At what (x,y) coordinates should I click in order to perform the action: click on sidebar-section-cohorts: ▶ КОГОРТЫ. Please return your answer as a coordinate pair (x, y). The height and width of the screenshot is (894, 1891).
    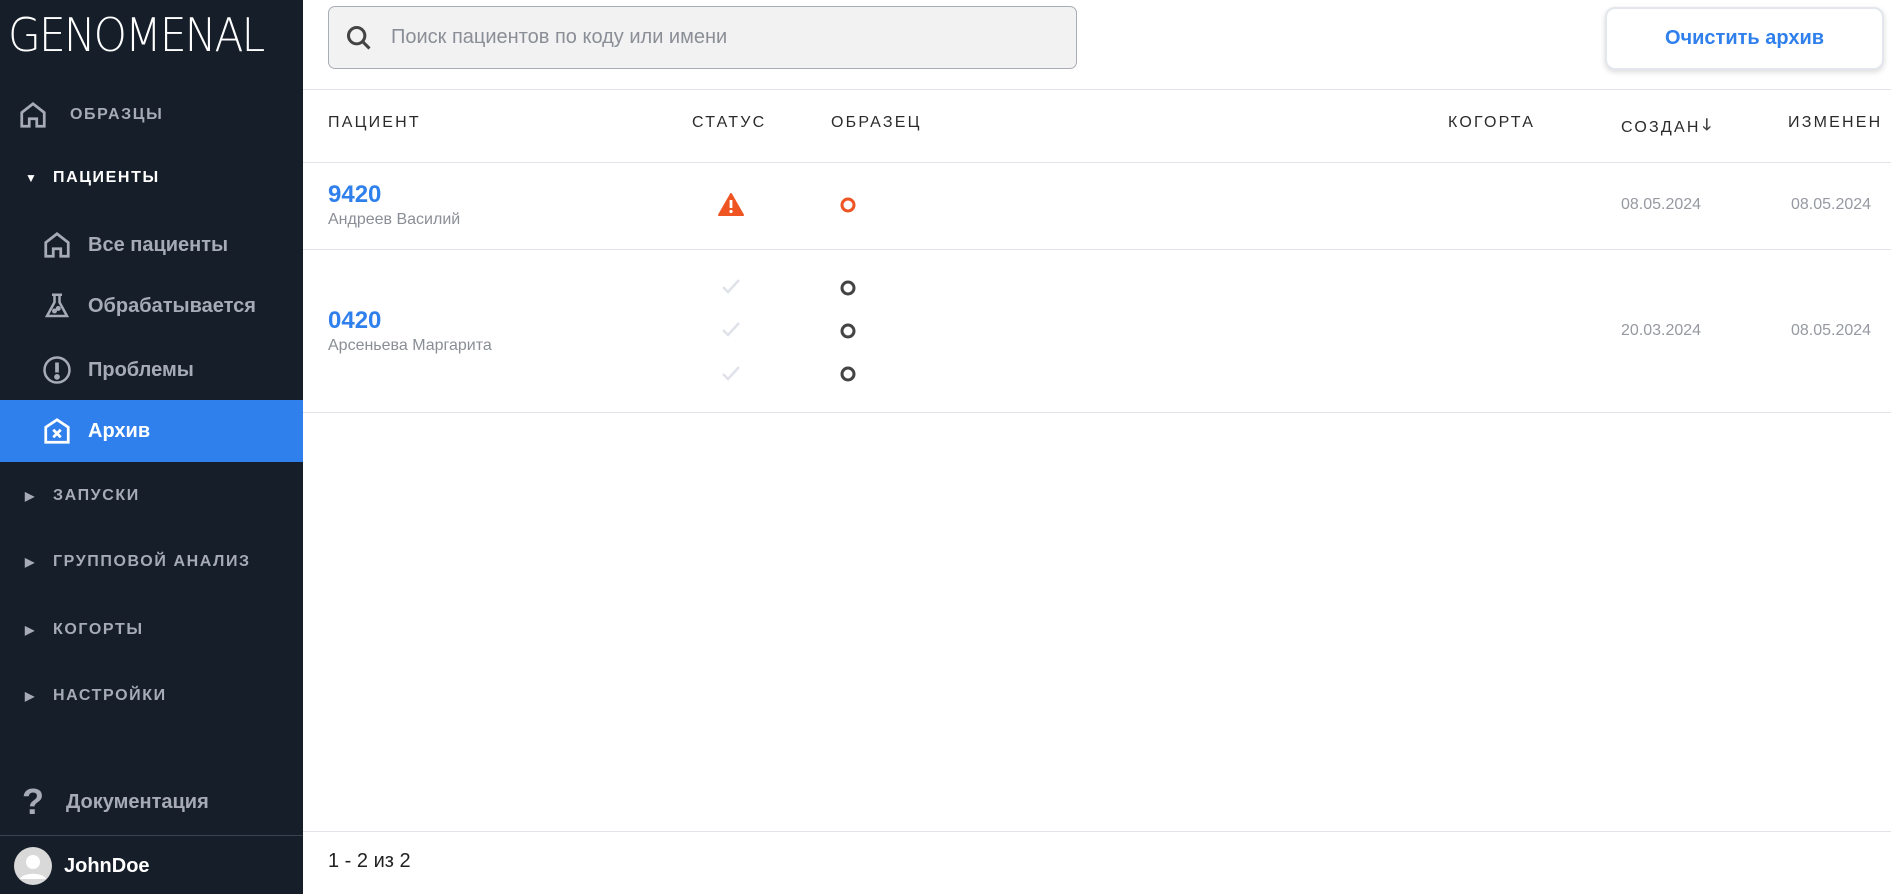
    Looking at the image, I should click on (151, 630).